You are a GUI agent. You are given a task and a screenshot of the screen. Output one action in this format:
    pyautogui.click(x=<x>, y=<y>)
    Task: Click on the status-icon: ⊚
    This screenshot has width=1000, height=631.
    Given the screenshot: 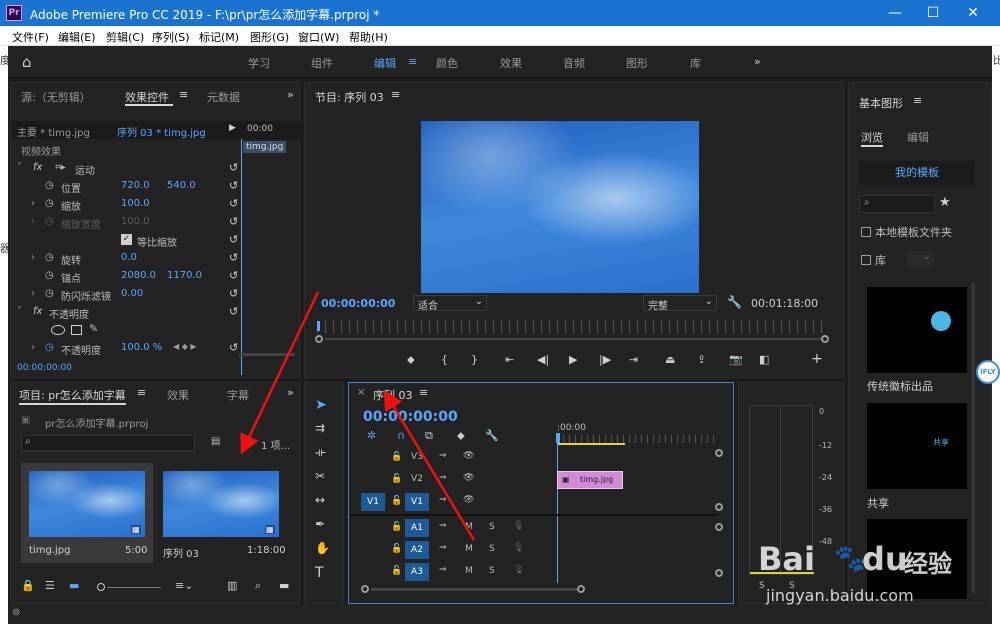 What is the action you would take?
    pyautogui.click(x=16, y=612)
    